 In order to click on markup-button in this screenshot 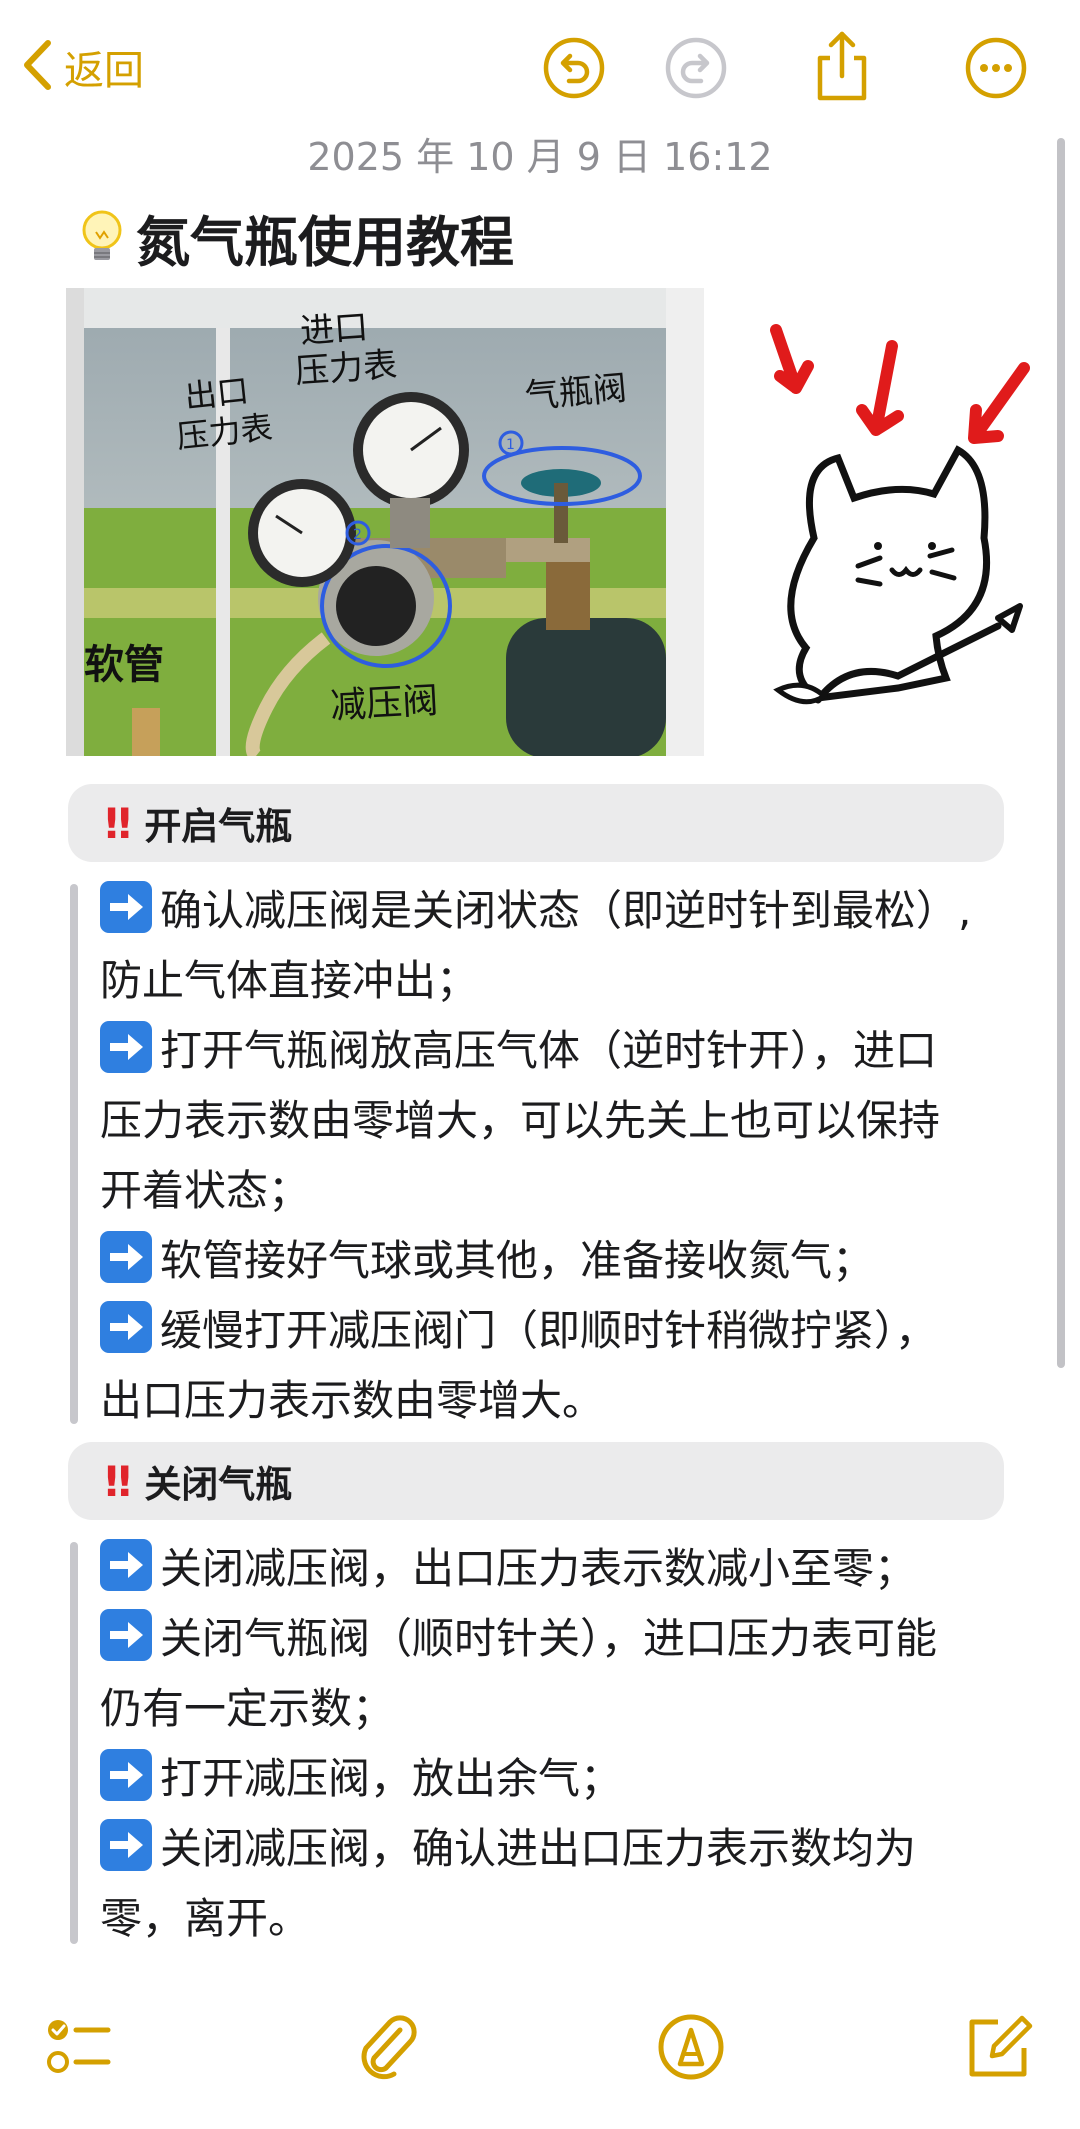, I will do `click(691, 2047)`.